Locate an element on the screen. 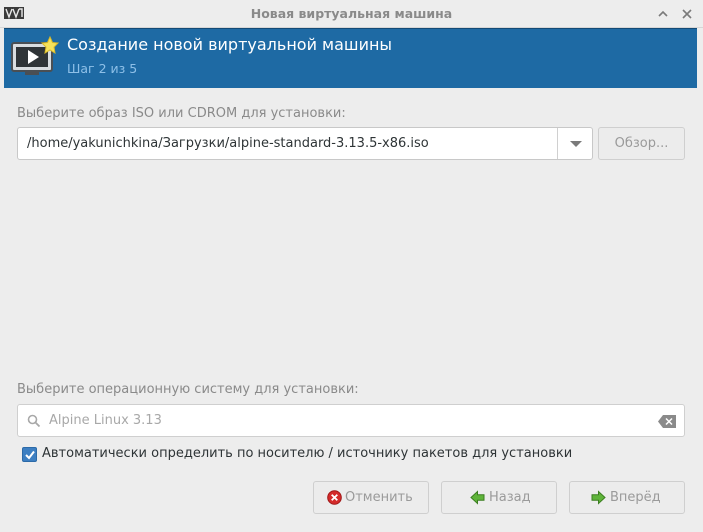 The width and height of the screenshot is (703, 532). close-icon is located at coordinates (687, 14).